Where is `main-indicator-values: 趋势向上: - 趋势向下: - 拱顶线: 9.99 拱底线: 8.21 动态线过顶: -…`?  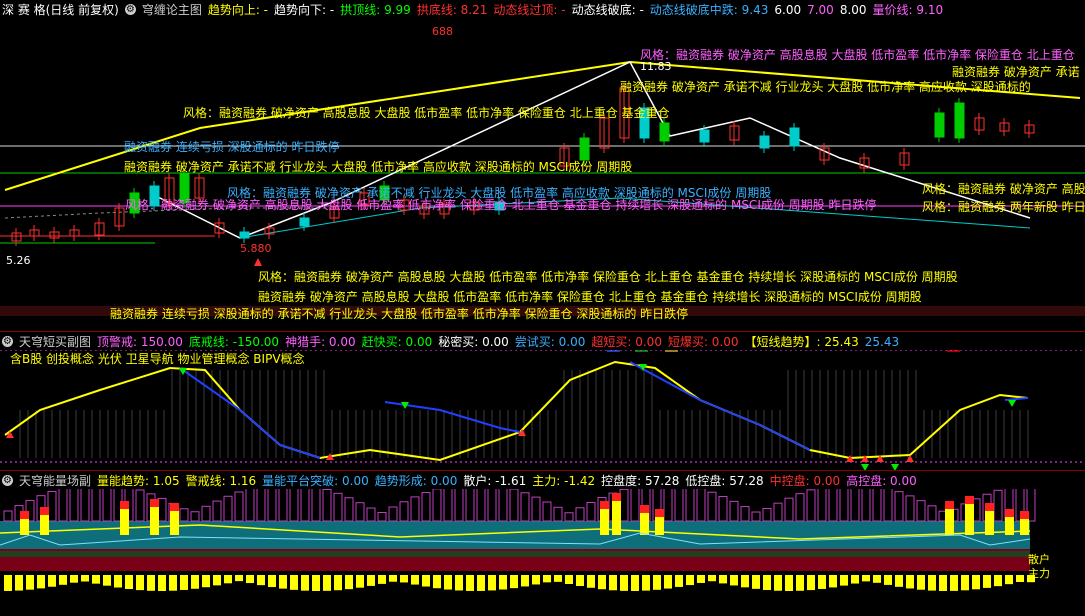
main-indicator-values: 趋势向上: - 趋势向下: - 拱顶线: 9.99 拱底线: 8.21 动态线过顶: -… is located at coordinates (578, 9).